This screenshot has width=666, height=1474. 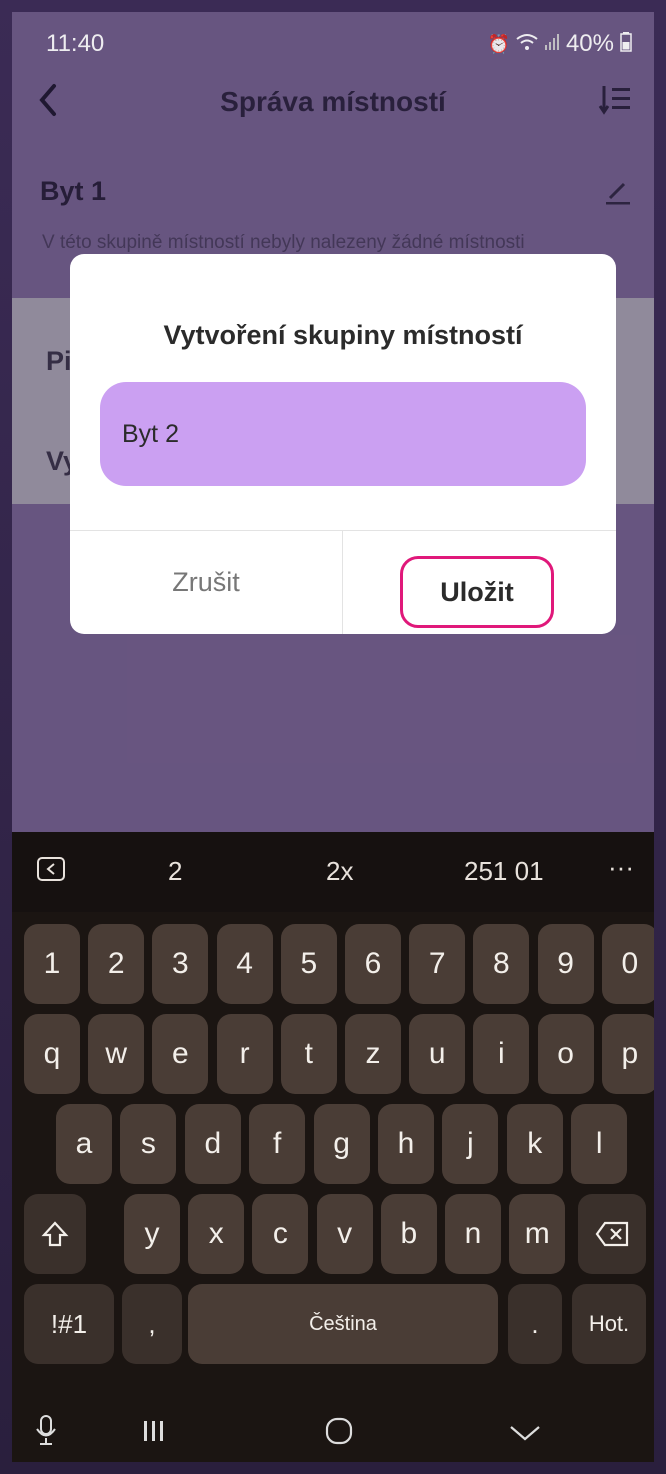 I want to click on key-u: u, so click(x=437, y=1054).